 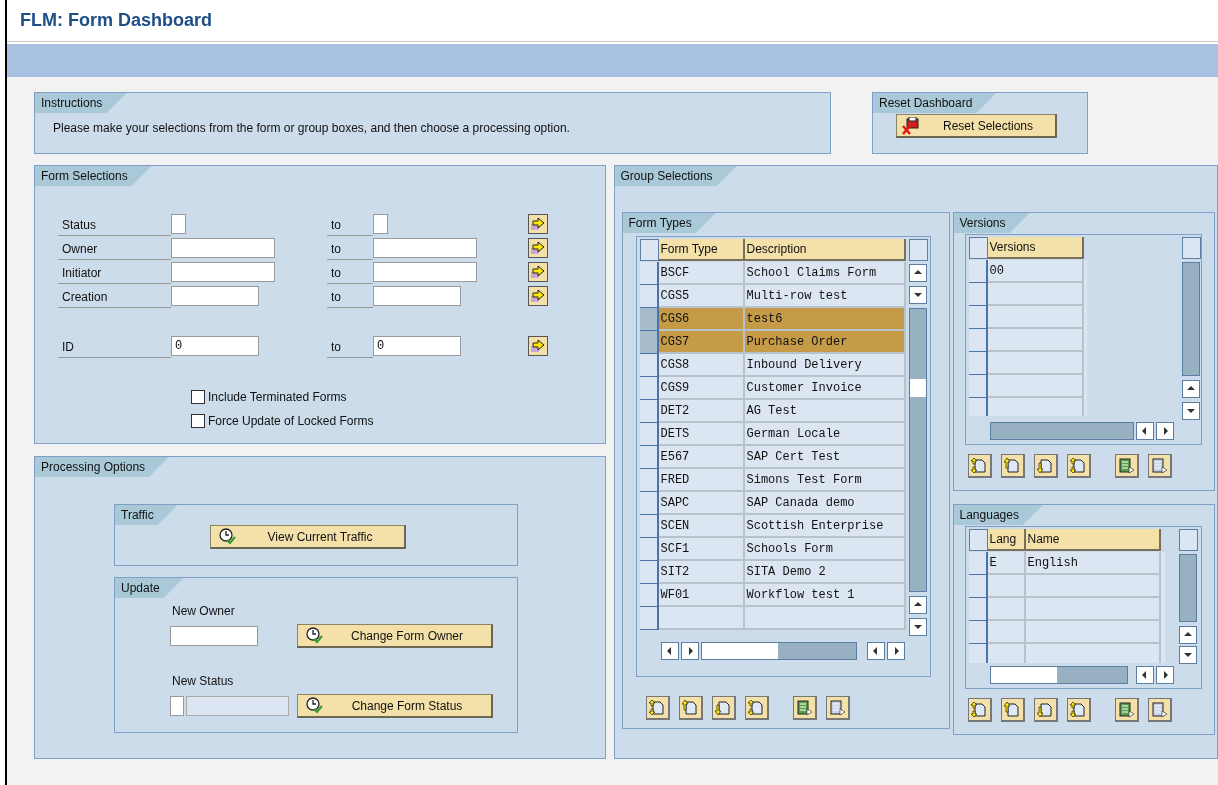 What do you see at coordinates (772, 388) in the screenshot?
I see `table-row: CGS9 Customer Invoice` at bounding box center [772, 388].